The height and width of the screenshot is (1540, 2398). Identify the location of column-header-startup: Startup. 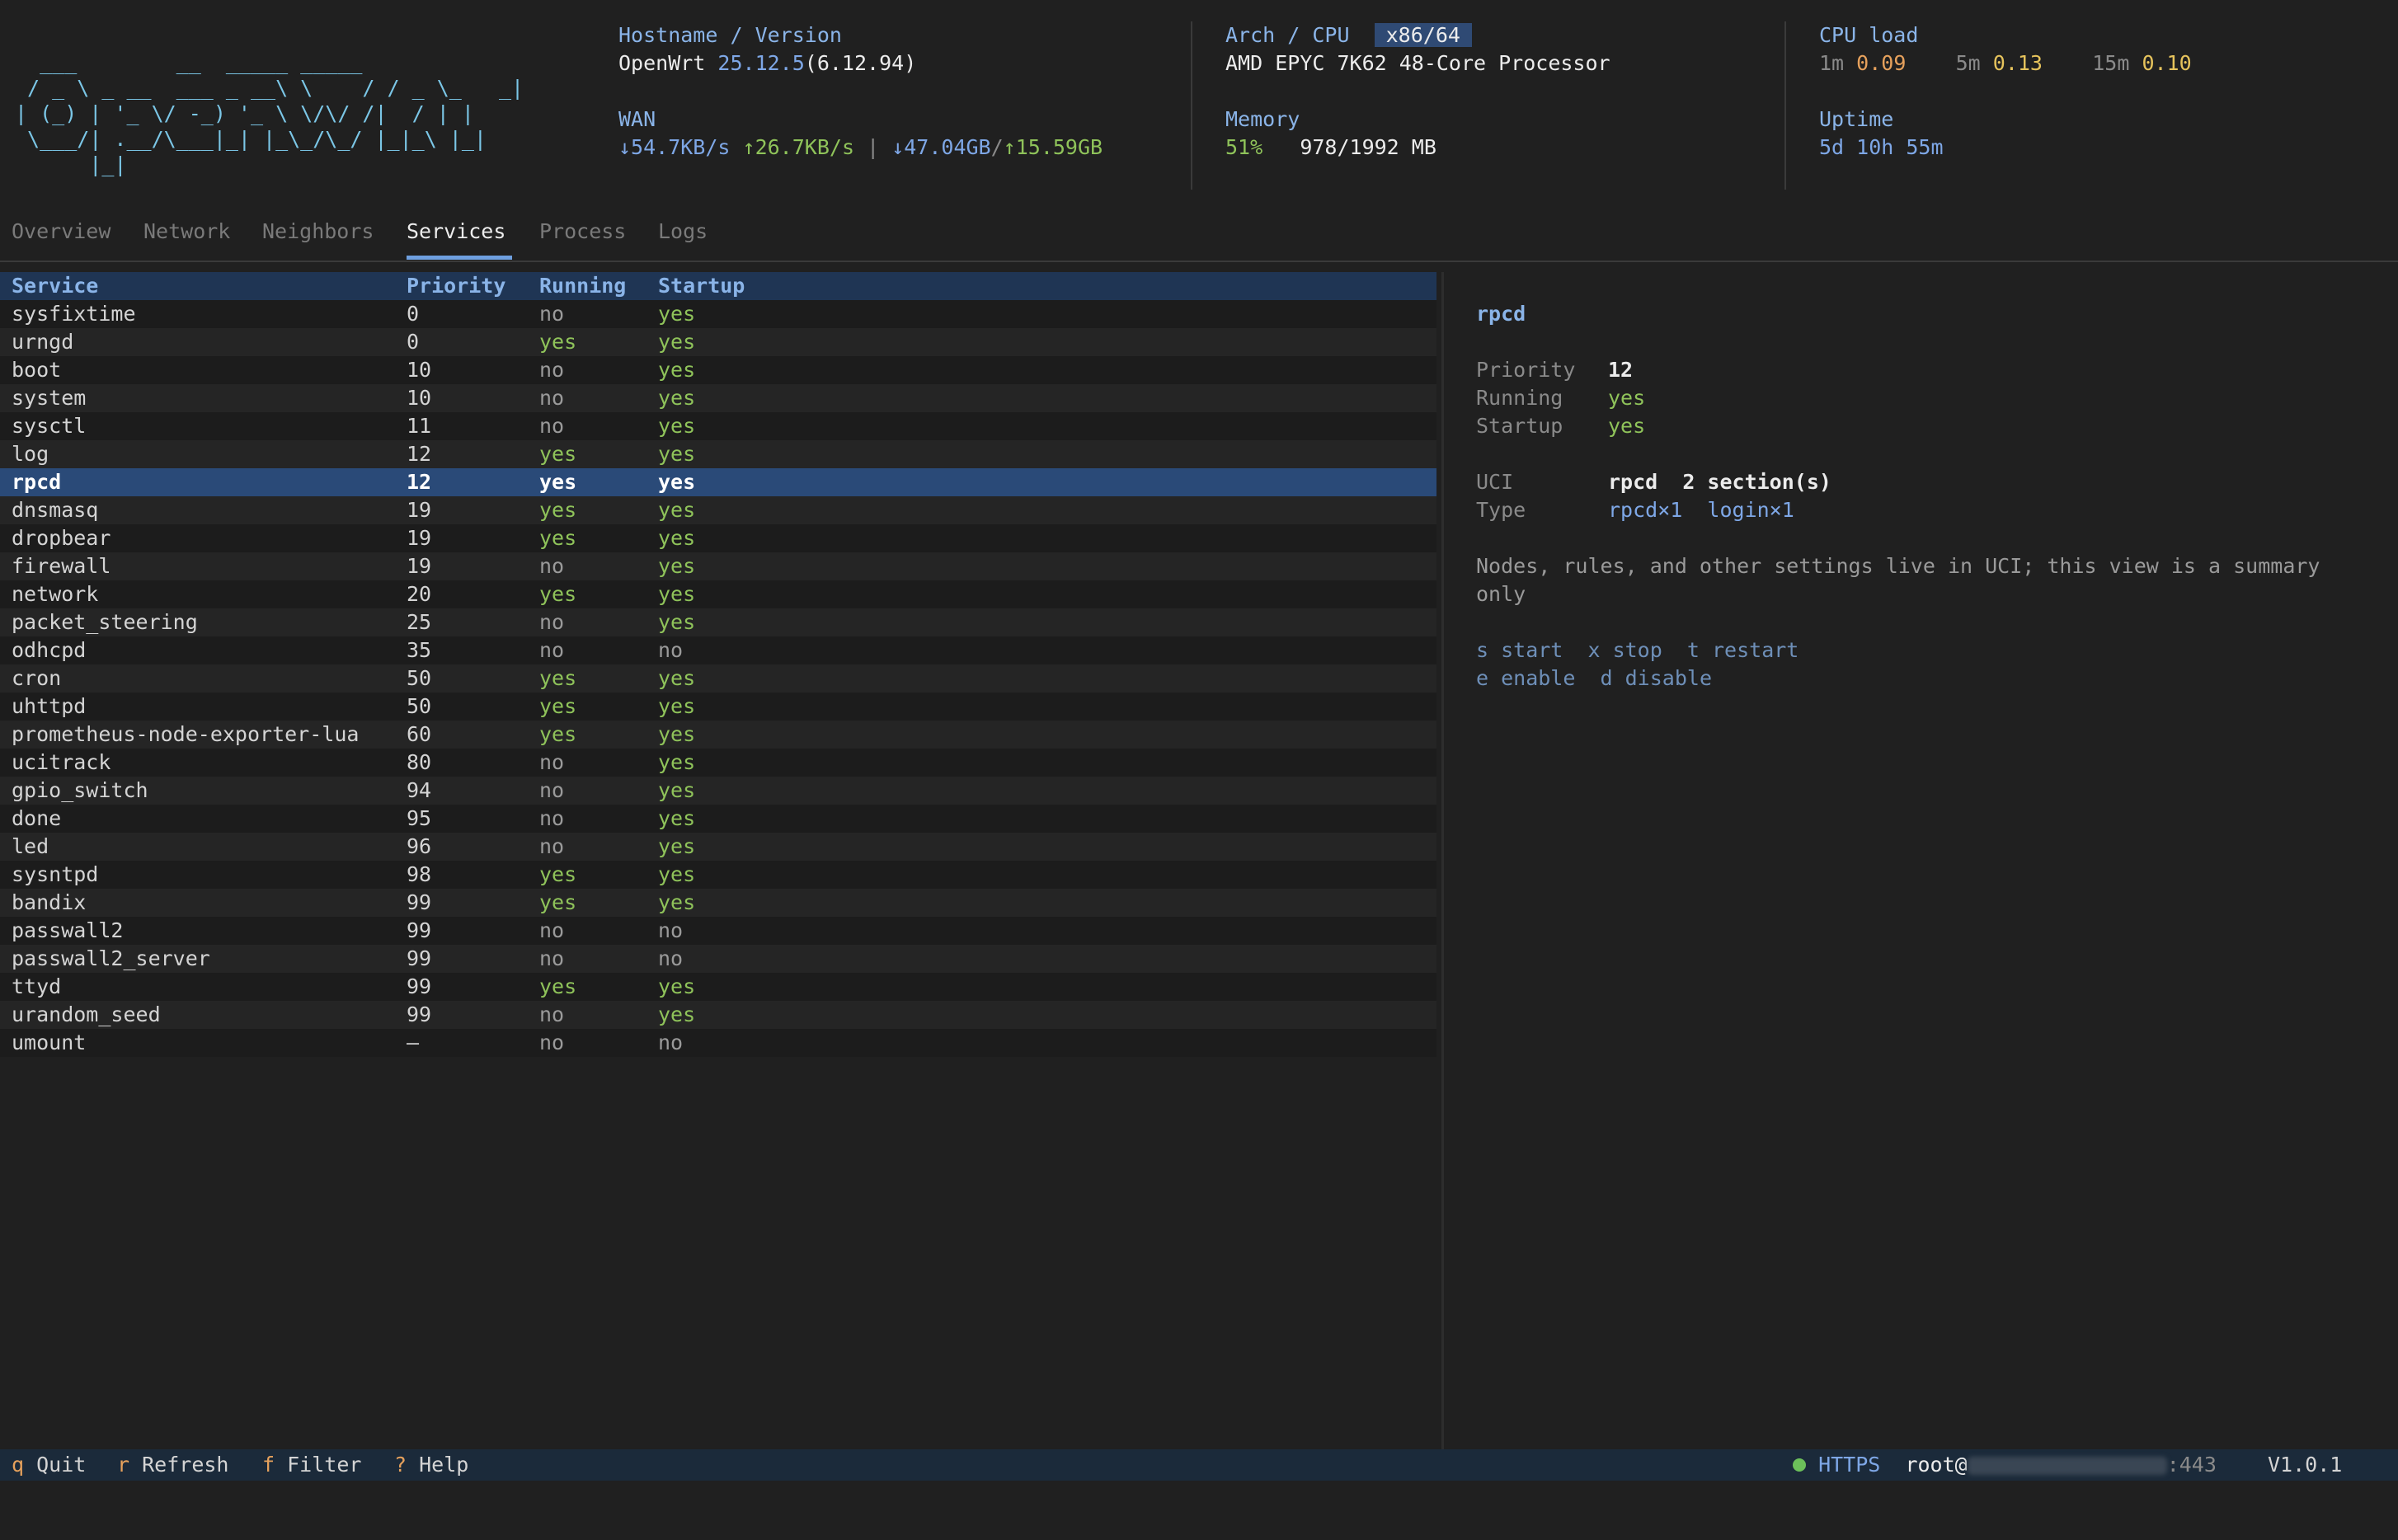
(701, 286).